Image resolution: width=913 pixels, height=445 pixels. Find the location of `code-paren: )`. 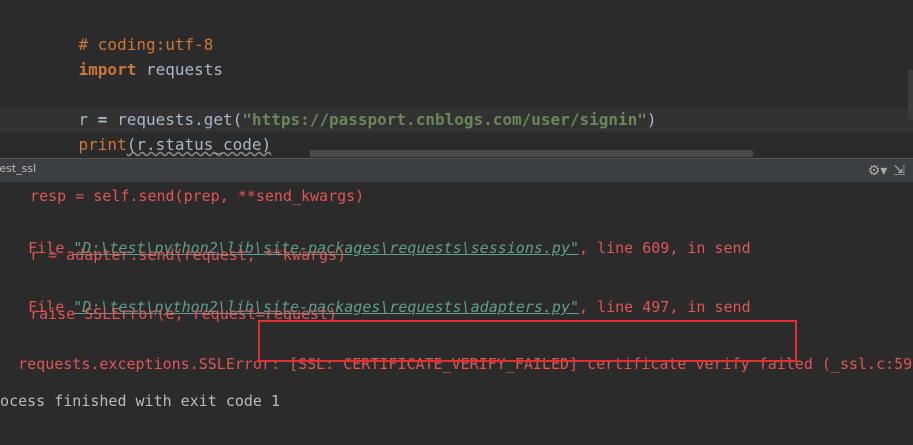

code-paren: ) is located at coordinates (651, 119).